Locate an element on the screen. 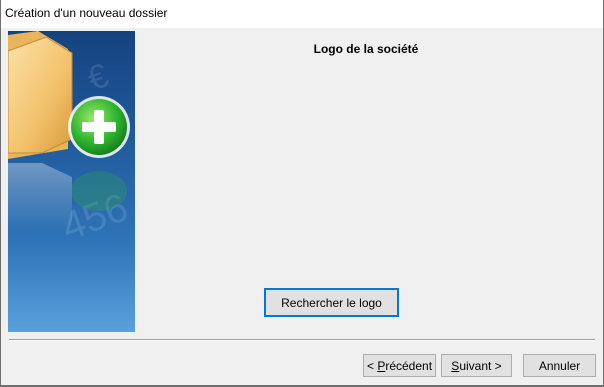 The height and width of the screenshot is (387, 604). cancel-button: Annuler is located at coordinates (559, 365).